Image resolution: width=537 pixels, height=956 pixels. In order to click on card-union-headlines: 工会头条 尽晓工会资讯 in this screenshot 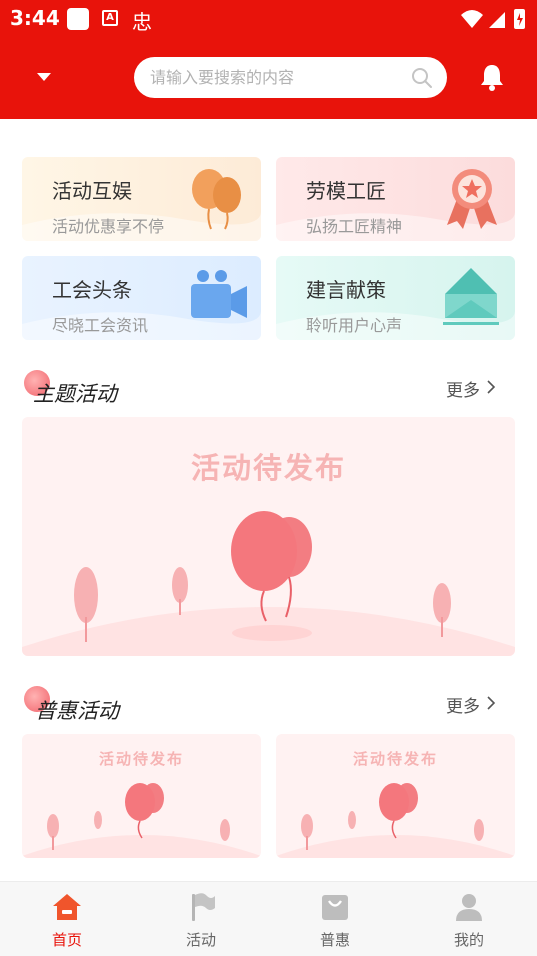, I will do `click(141, 298)`.